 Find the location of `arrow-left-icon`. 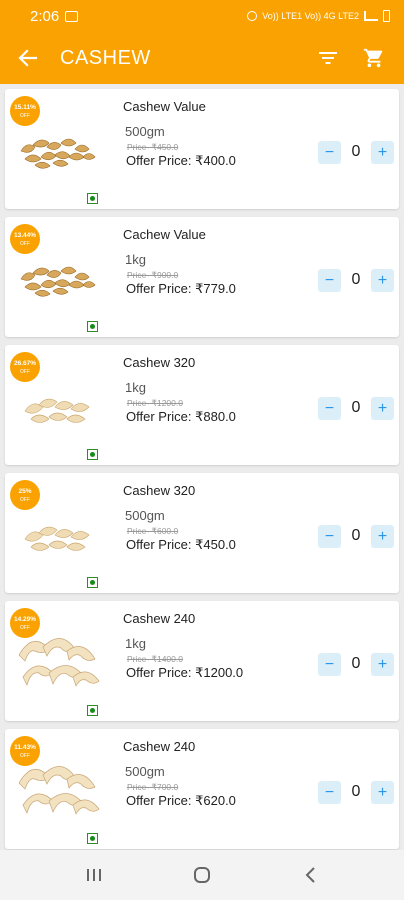

arrow-left-icon is located at coordinates (28, 58).